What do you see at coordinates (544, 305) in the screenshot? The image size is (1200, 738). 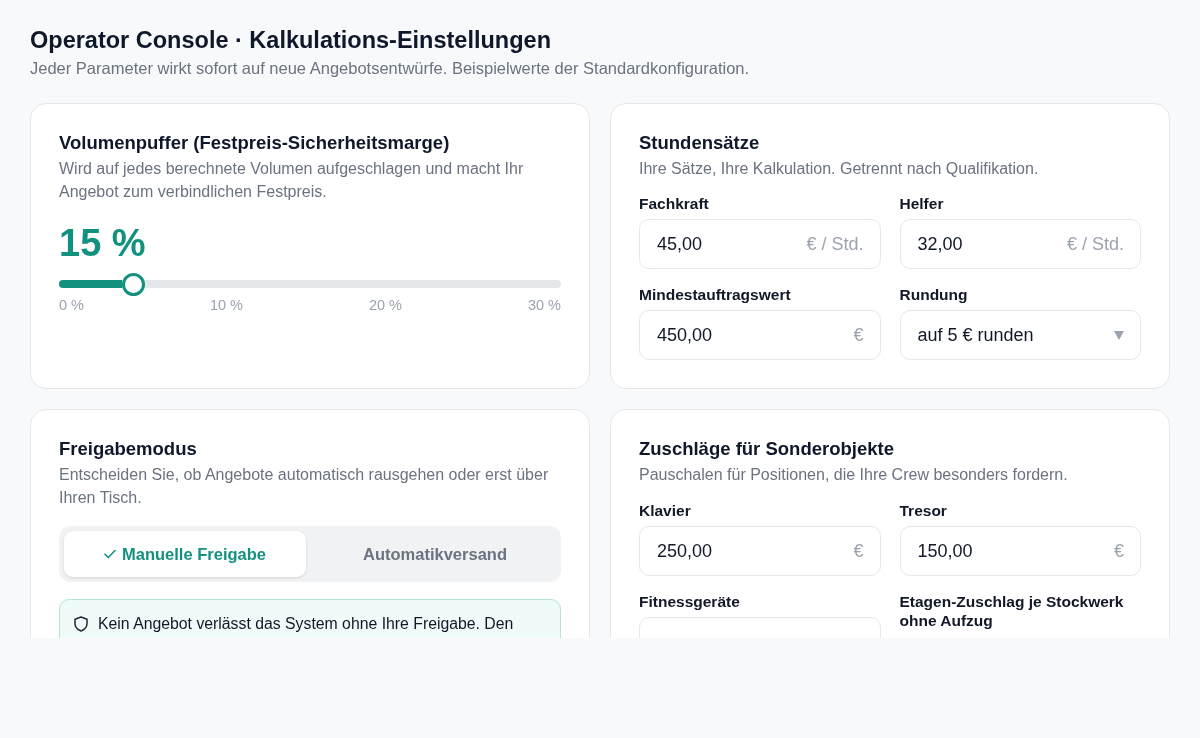 I see `tick-label: 30 %` at bounding box center [544, 305].